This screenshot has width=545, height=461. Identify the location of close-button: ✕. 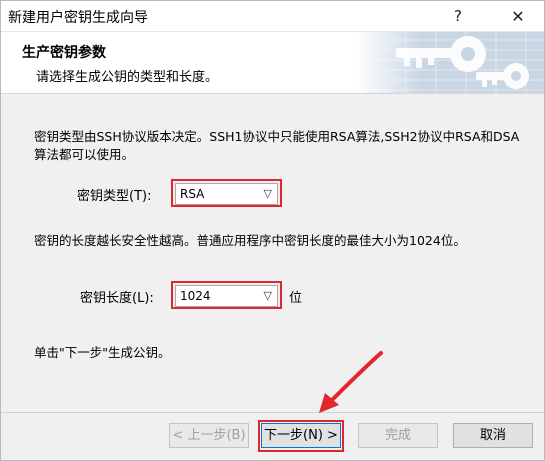
(518, 16).